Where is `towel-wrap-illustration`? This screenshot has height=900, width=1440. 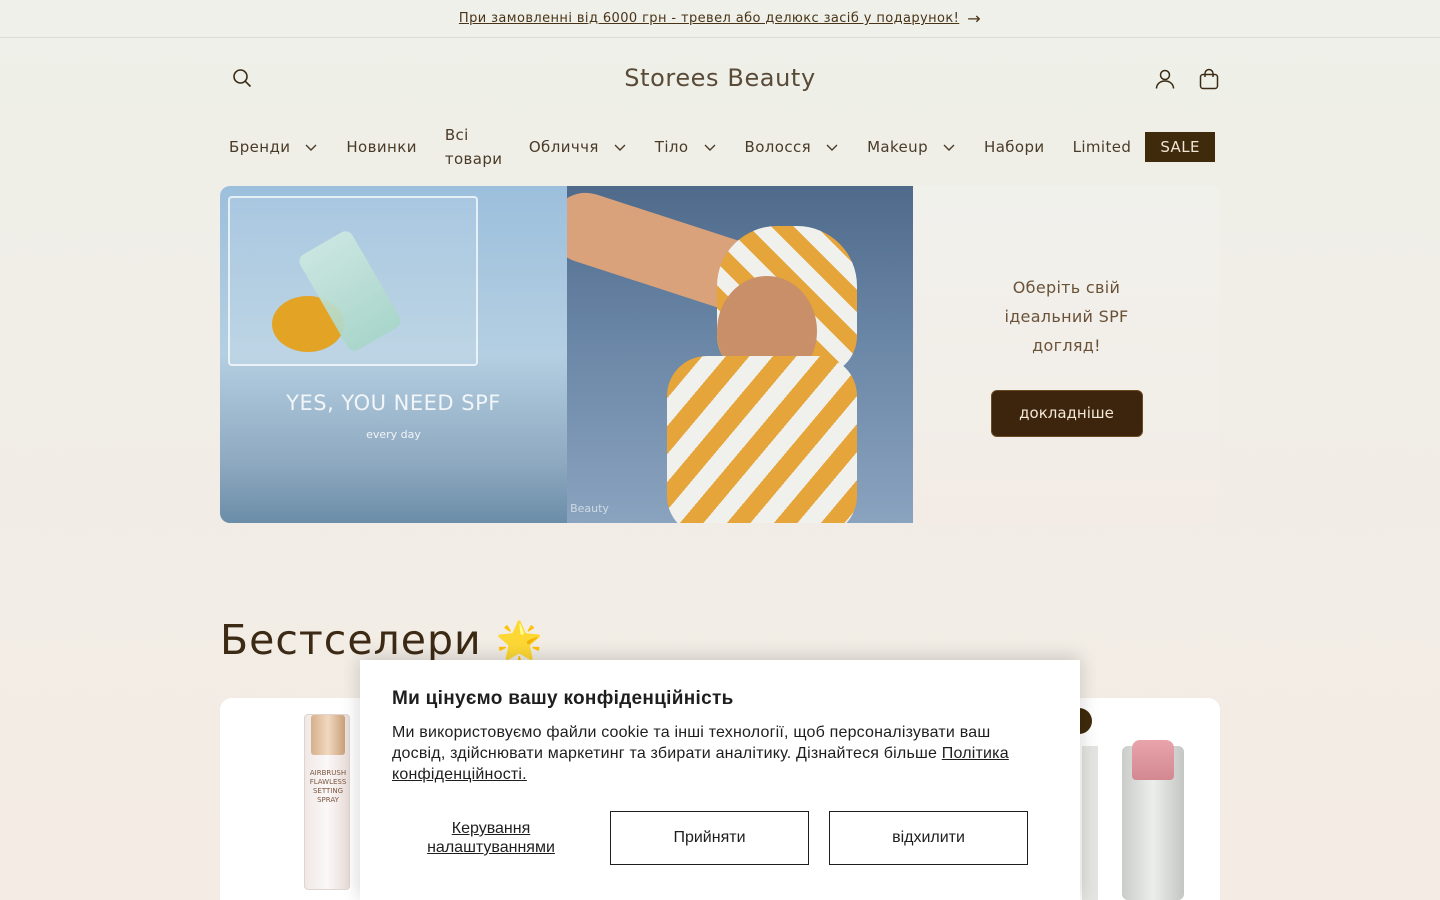
towel-wrap-illustration is located at coordinates (762, 439).